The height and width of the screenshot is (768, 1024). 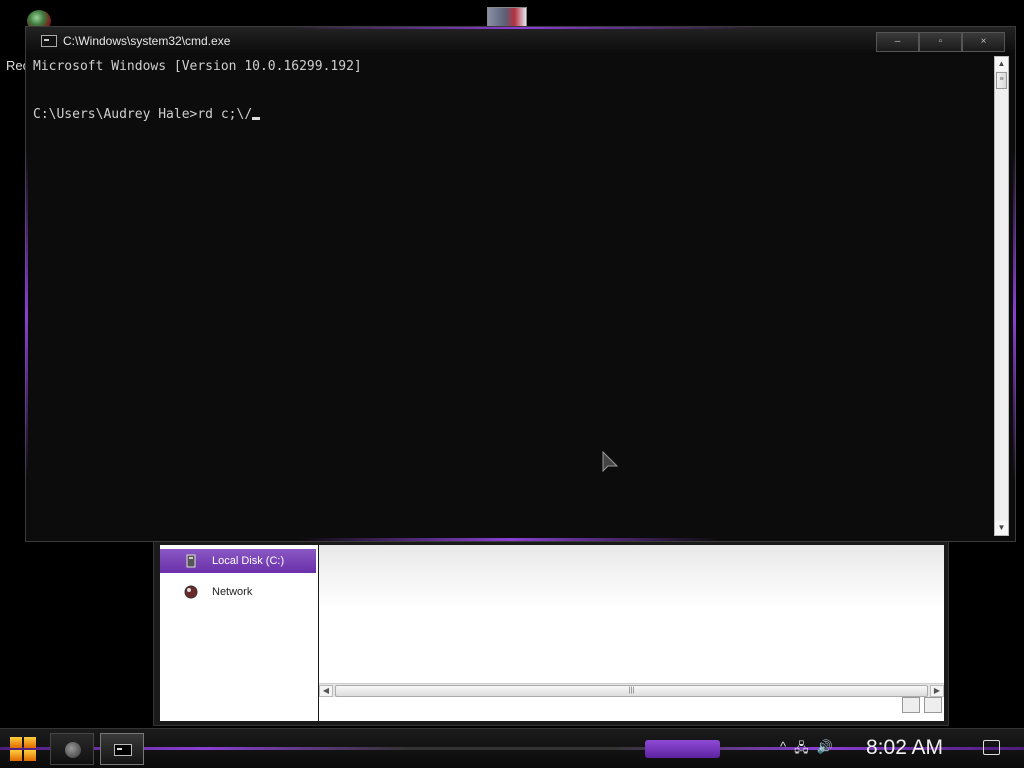 What do you see at coordinates (1001, 528) in the screenshot?
I see `scroll-down-button: ▼` at bounding box center [1001, 528].